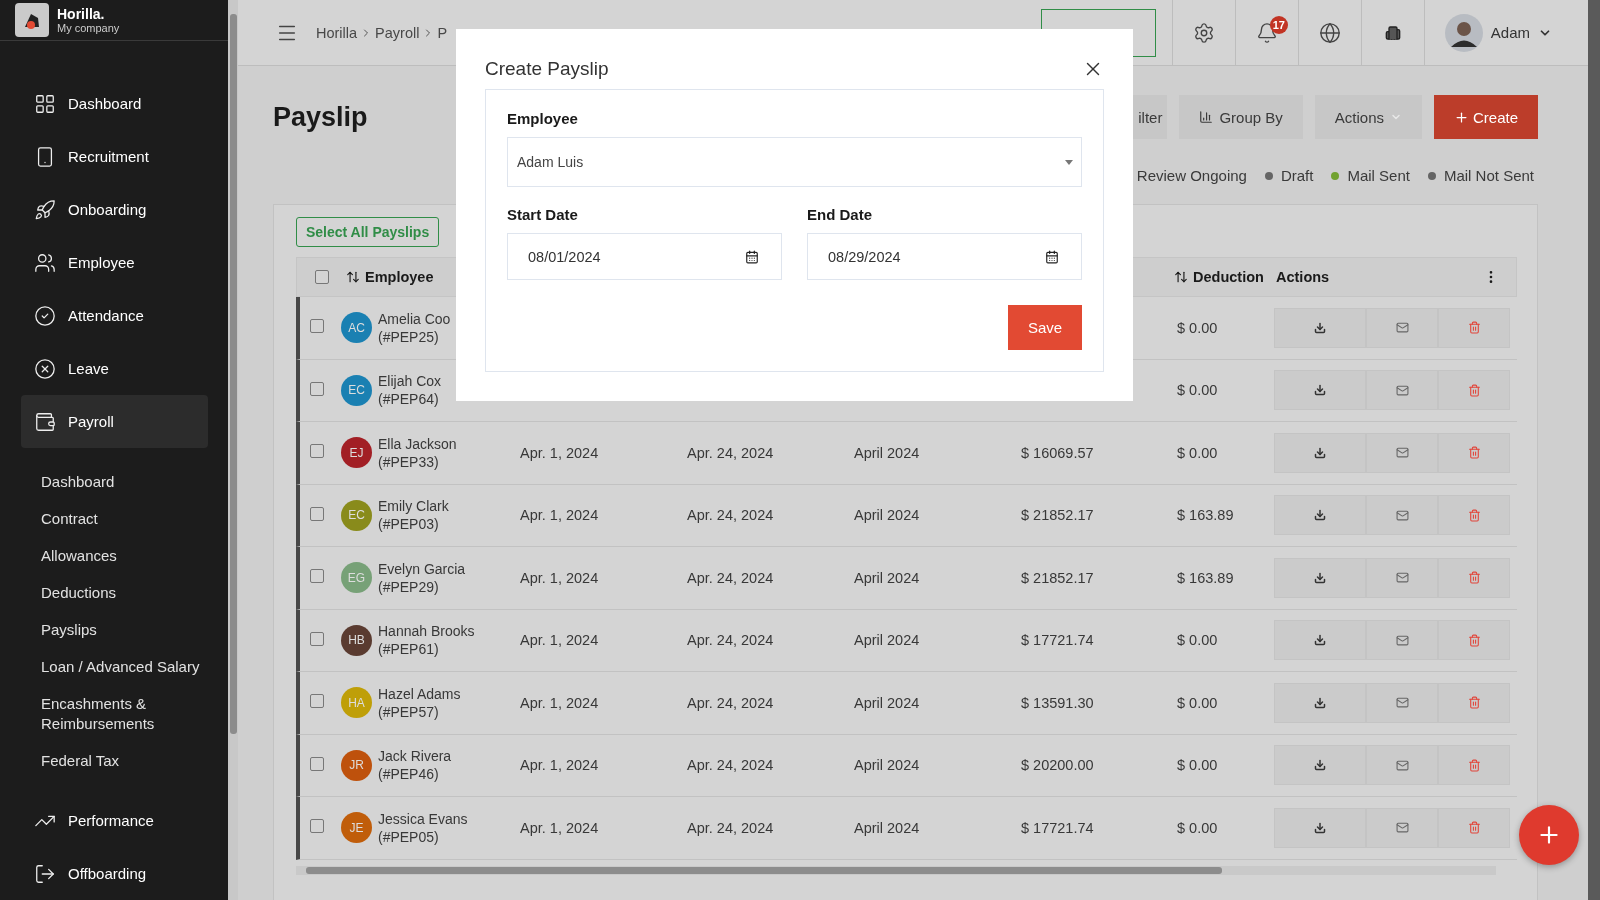 The image size is (1600, 900). Describe the element at coordinates (32, 20) in the screenshot. I see `company-logo` at that location.